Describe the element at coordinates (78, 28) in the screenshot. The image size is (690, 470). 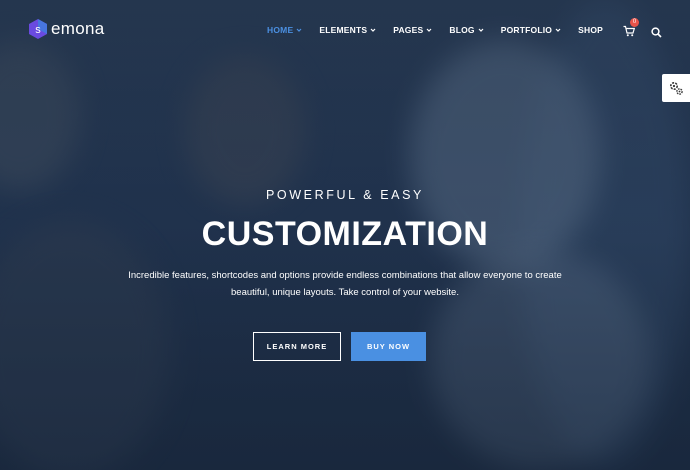
I see `brand-name: emona` at that location.